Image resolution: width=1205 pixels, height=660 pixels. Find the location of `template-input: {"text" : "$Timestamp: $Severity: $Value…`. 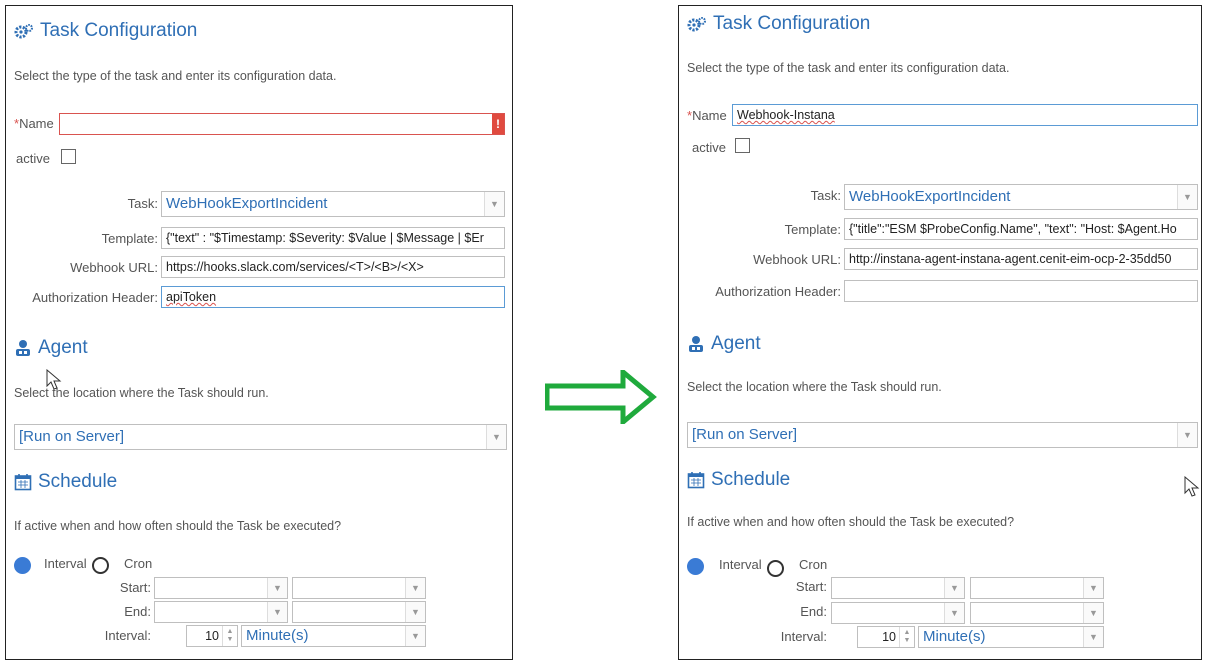

template-input: {"text" : "$Timestamp: $Severity: $Value… is located at coordinates (333, 238).